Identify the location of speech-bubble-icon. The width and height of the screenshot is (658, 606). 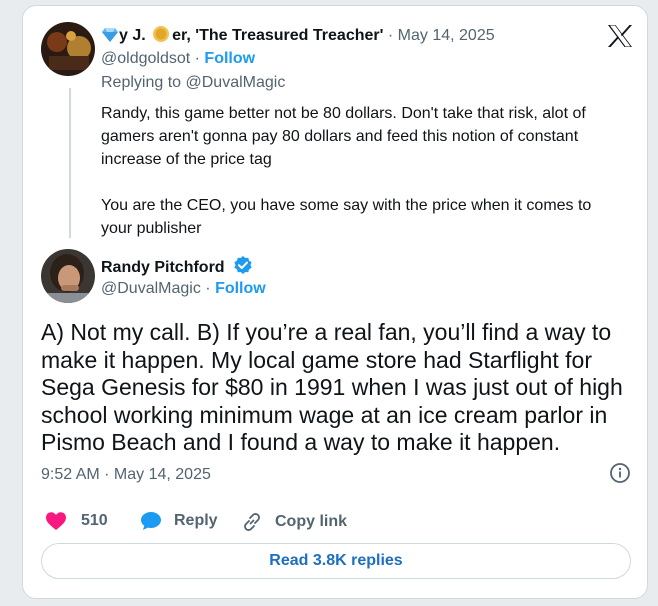
(151, 521).